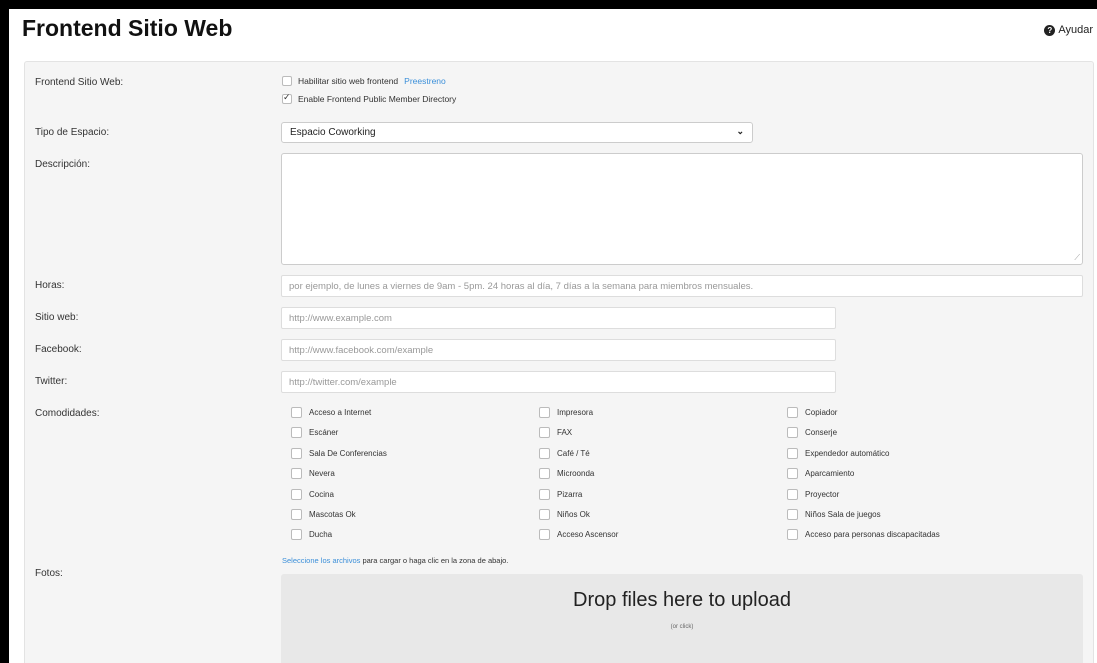  I want to click on amenity-option: Niños Sala de juegos, so click(834, 514).